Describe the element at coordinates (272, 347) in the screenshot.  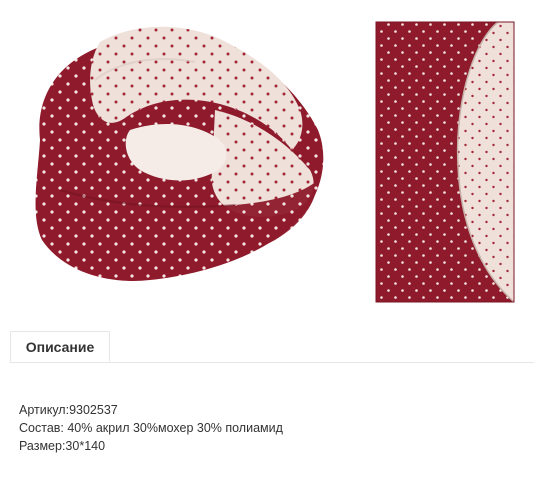
I see `tabs-bar: Описание` at that location.